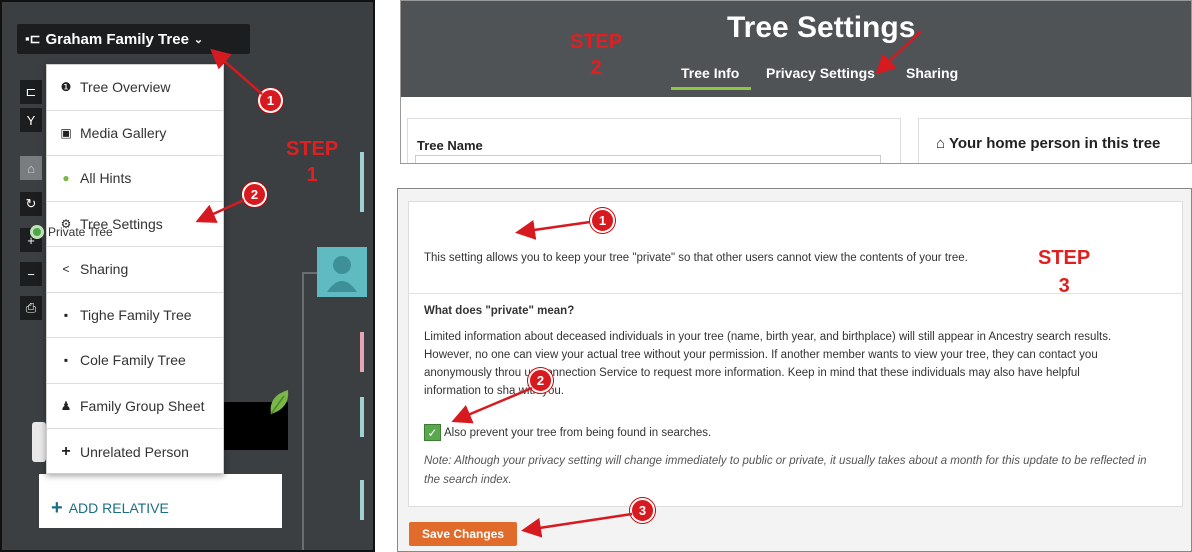 The image size is (1192, 552). Describe the element at coordinates (492, 405) in the screenshot. I see `arrow-to-checkbox` at that location.